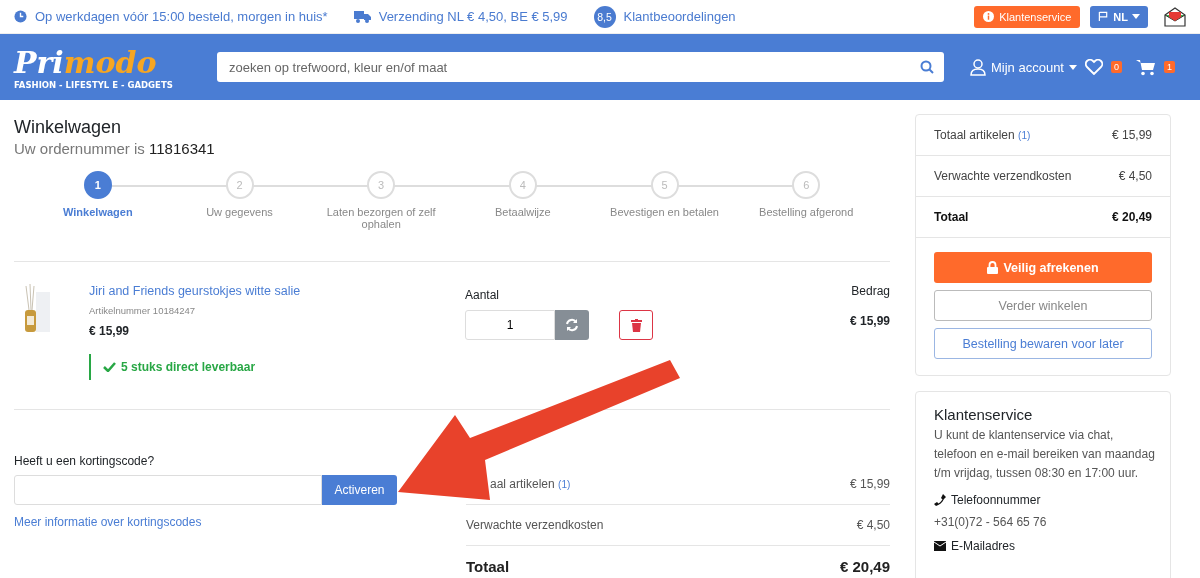 This screenshot has height=578, width=1200. I want to click on info-icon, so click(989, 16).